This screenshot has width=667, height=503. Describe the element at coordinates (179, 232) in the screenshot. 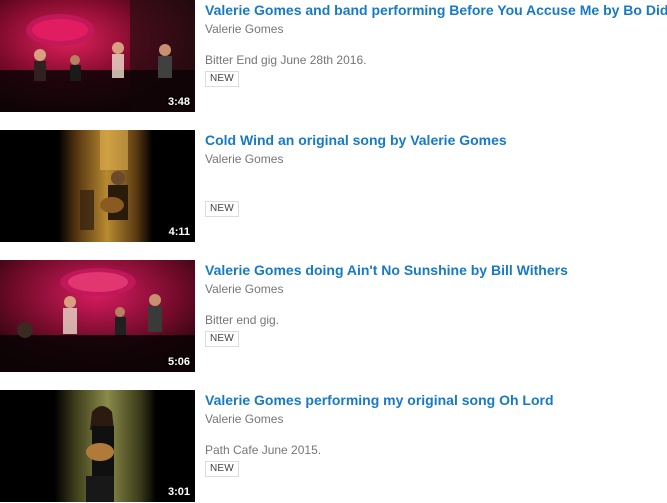

I see `video-duration: 4:11` at that location.